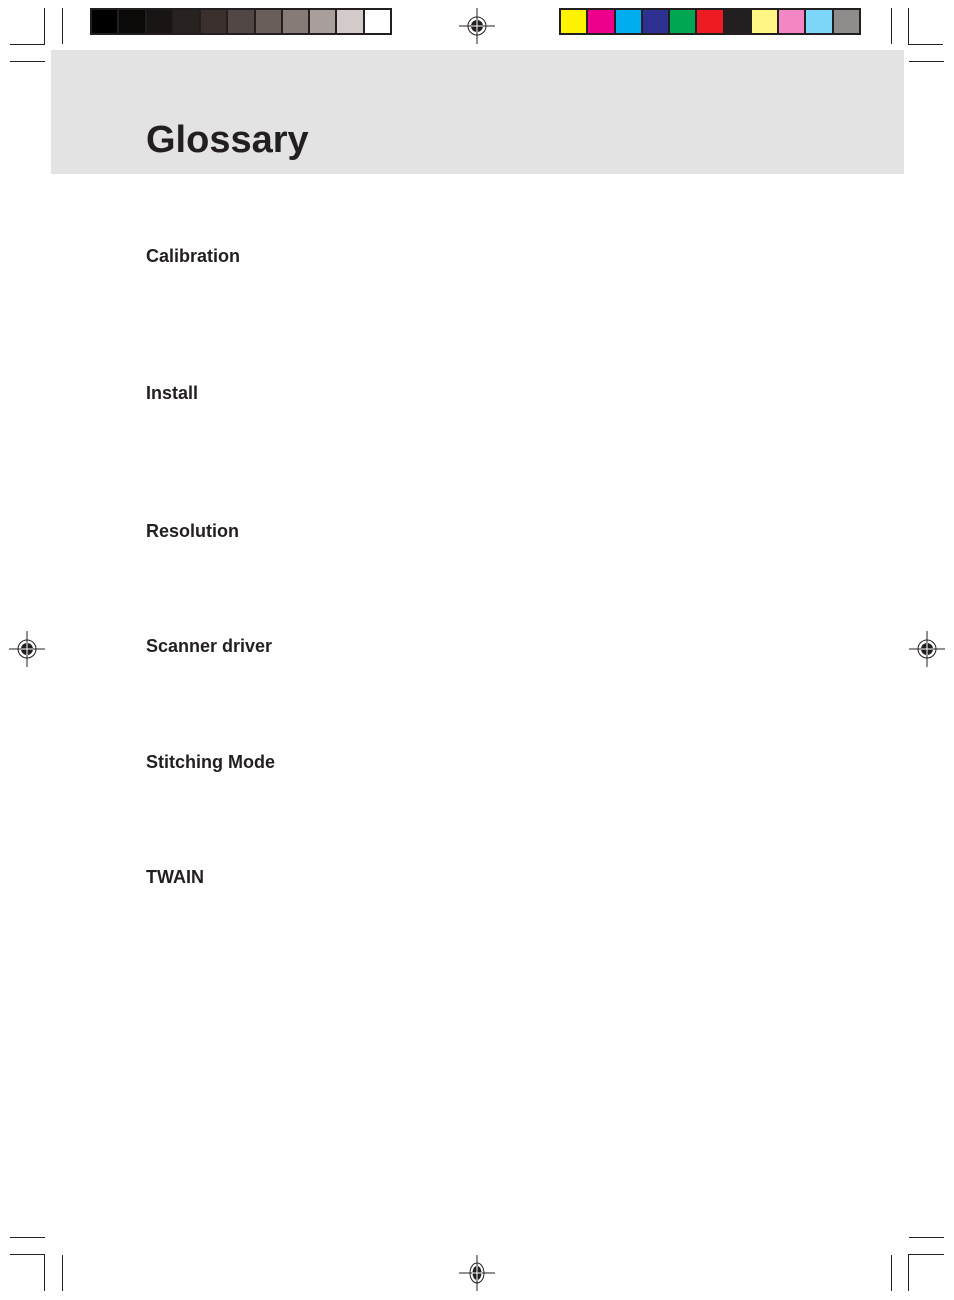 This screenshot has height=1300, width=954. I want to click on crop-mark-top-right-h2, so click(926, 61).